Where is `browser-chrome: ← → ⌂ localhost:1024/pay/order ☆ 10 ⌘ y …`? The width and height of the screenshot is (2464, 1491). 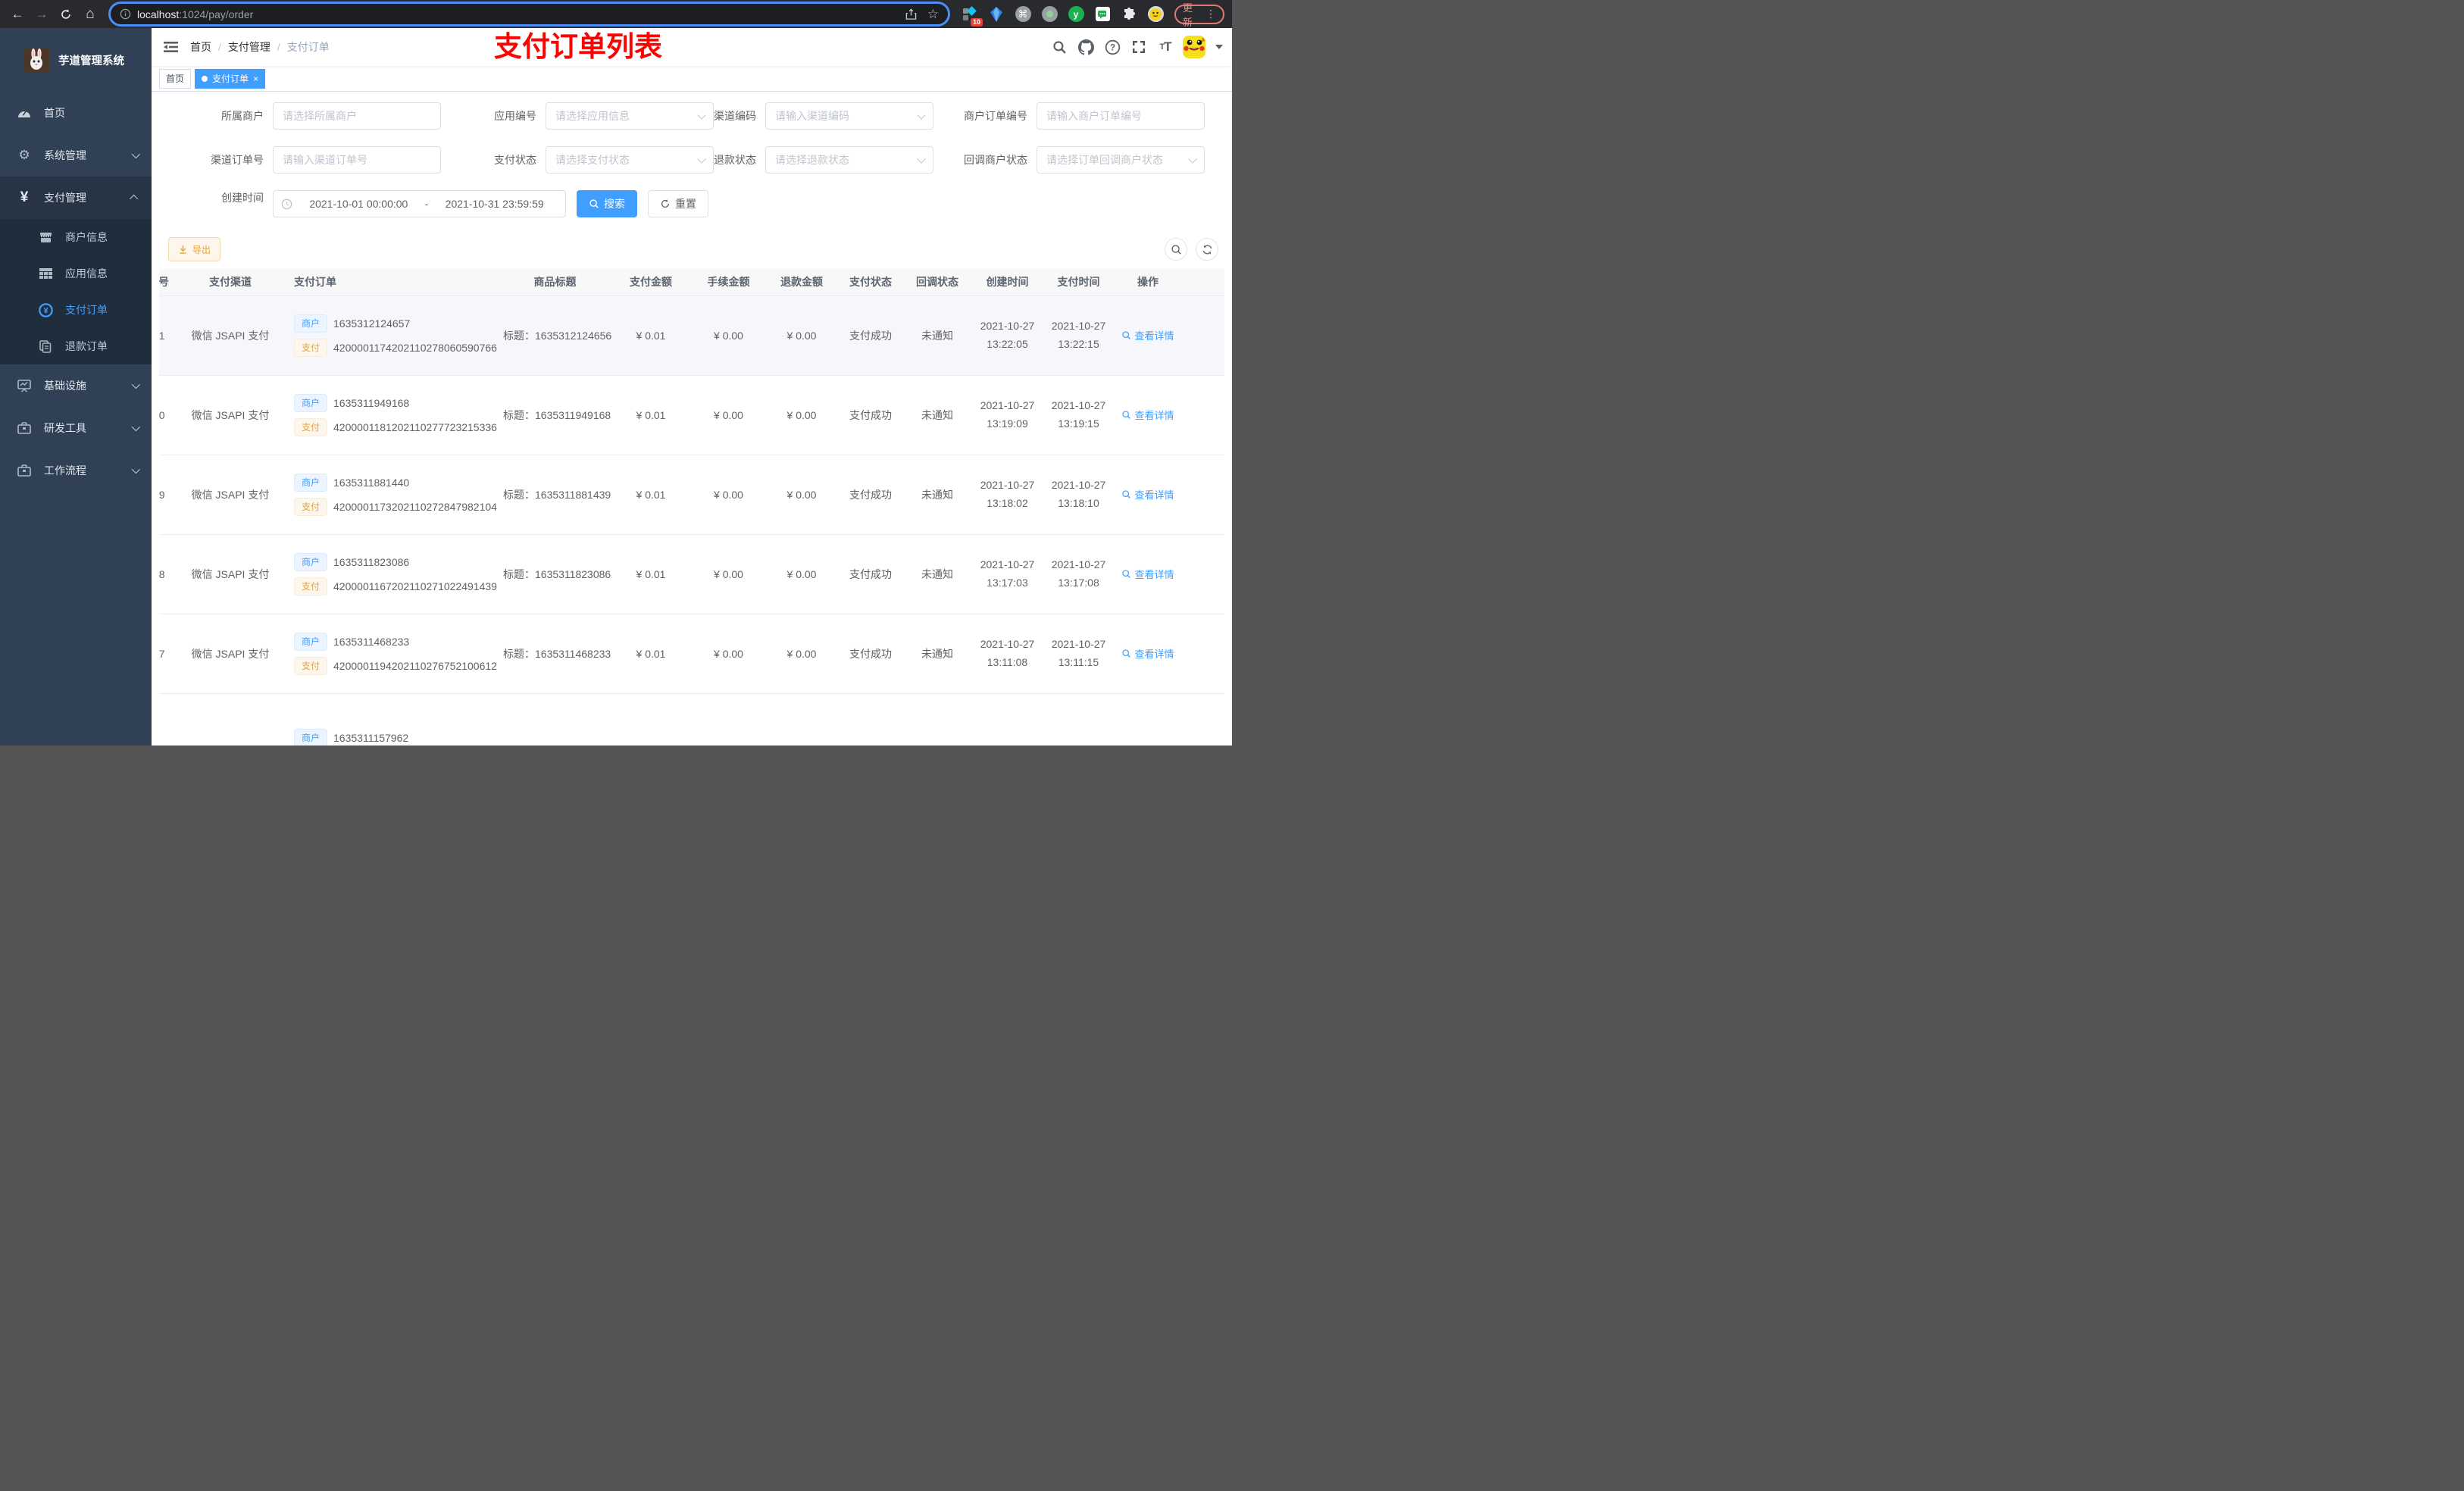 browser-chrome: ← → ⌂ localhost:1024/pay/order ☆ 10 ⌘ y … is located at coordinates (616, 14).